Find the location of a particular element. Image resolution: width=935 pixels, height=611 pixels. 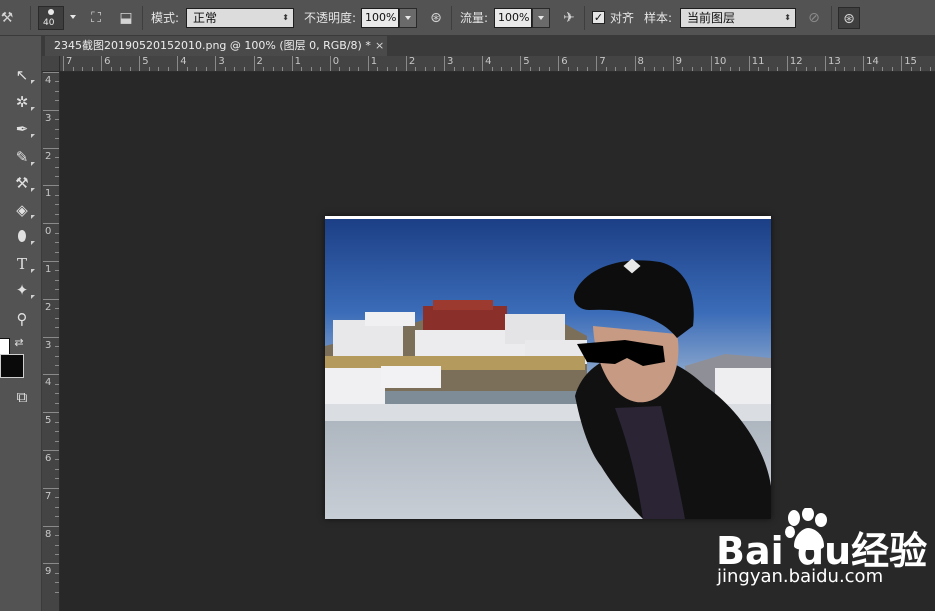

swap-colors-icon: ⇄ is located at coordinates (19, 343).